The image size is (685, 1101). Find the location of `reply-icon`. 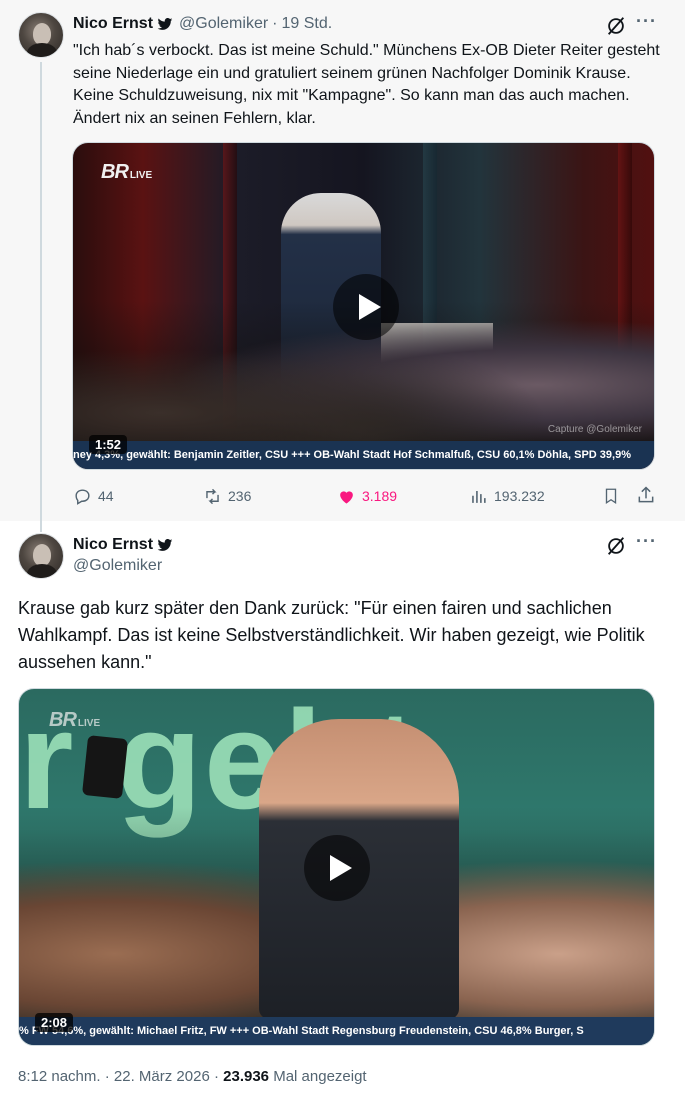

reply-icon is located at coordinates (82, 496).